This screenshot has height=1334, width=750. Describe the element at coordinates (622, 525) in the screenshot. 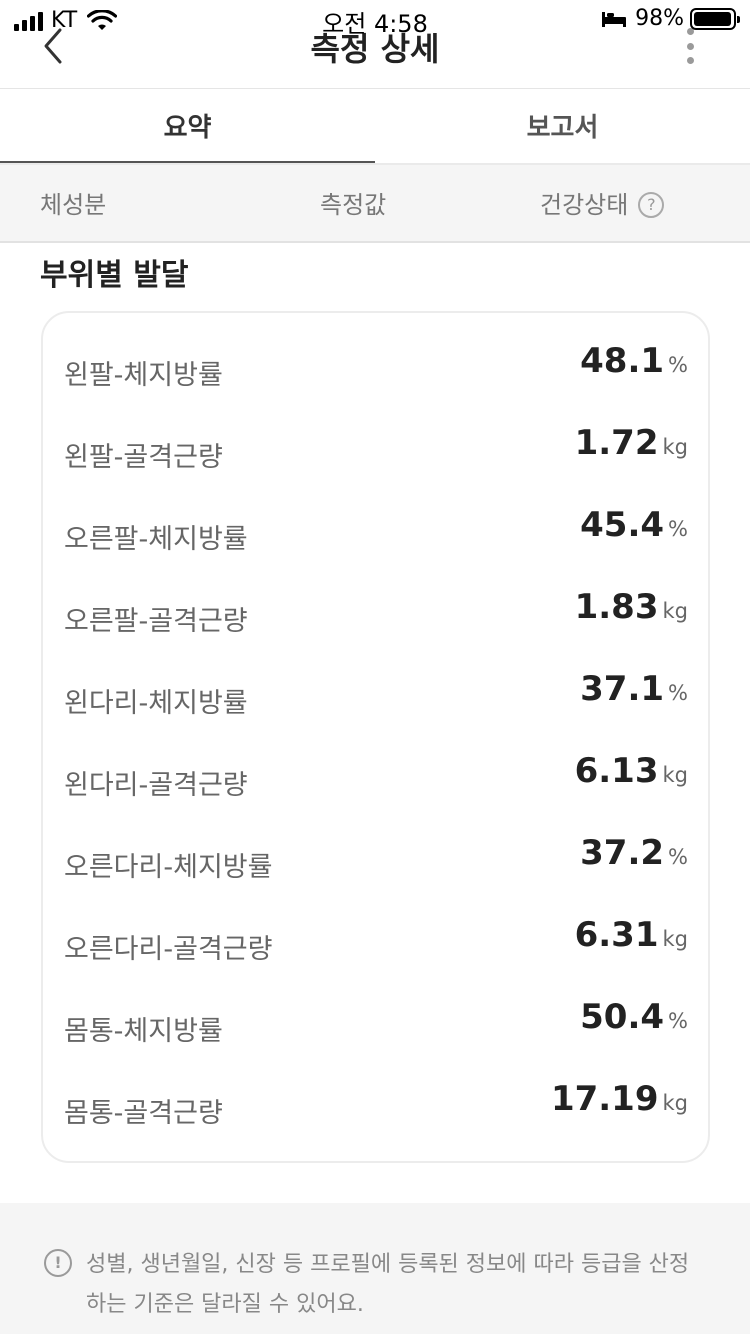

I see `value-number: 45.4` at that location.